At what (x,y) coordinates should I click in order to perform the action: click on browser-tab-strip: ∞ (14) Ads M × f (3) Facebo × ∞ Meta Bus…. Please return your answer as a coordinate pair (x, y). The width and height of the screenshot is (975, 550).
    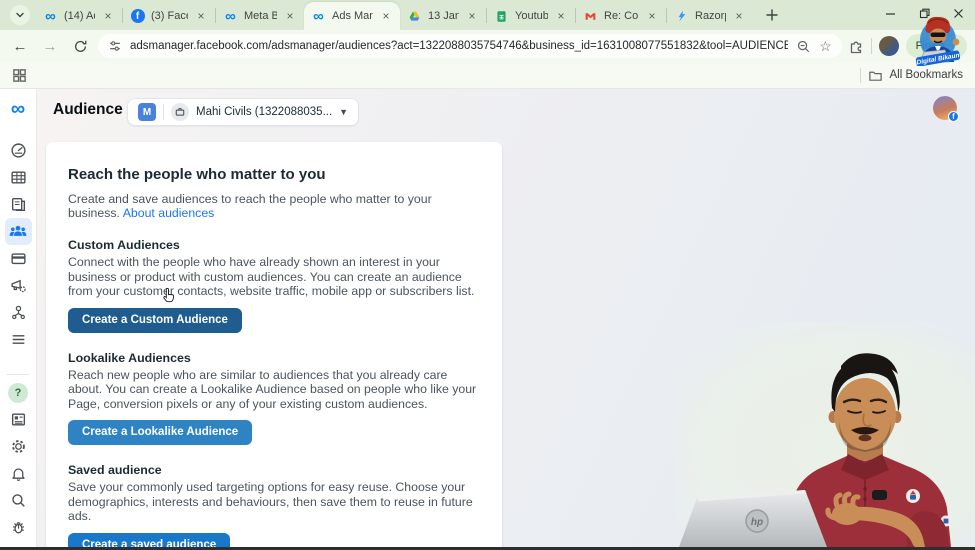
    Looking at the image, I should click on (487, 15).